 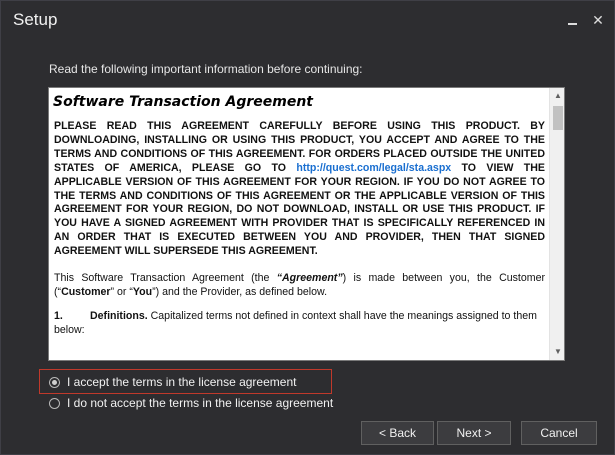 I want to click on close-button: ✕, so click(x=598, y=20).